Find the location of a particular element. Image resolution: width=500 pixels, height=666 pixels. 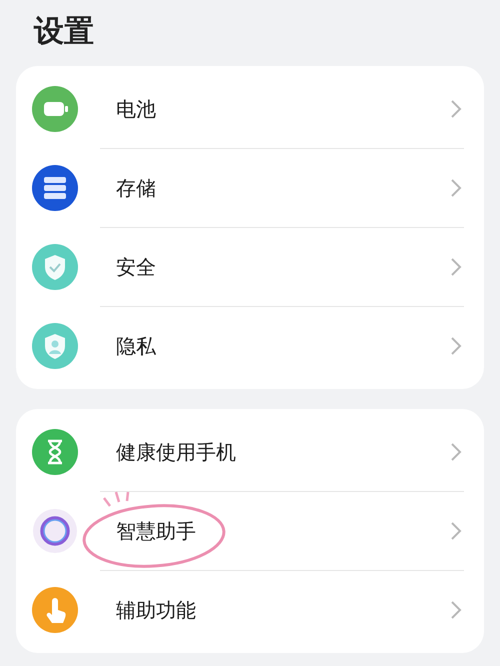

settings-item: 智慧助手 is located at coordinates (283, 531).